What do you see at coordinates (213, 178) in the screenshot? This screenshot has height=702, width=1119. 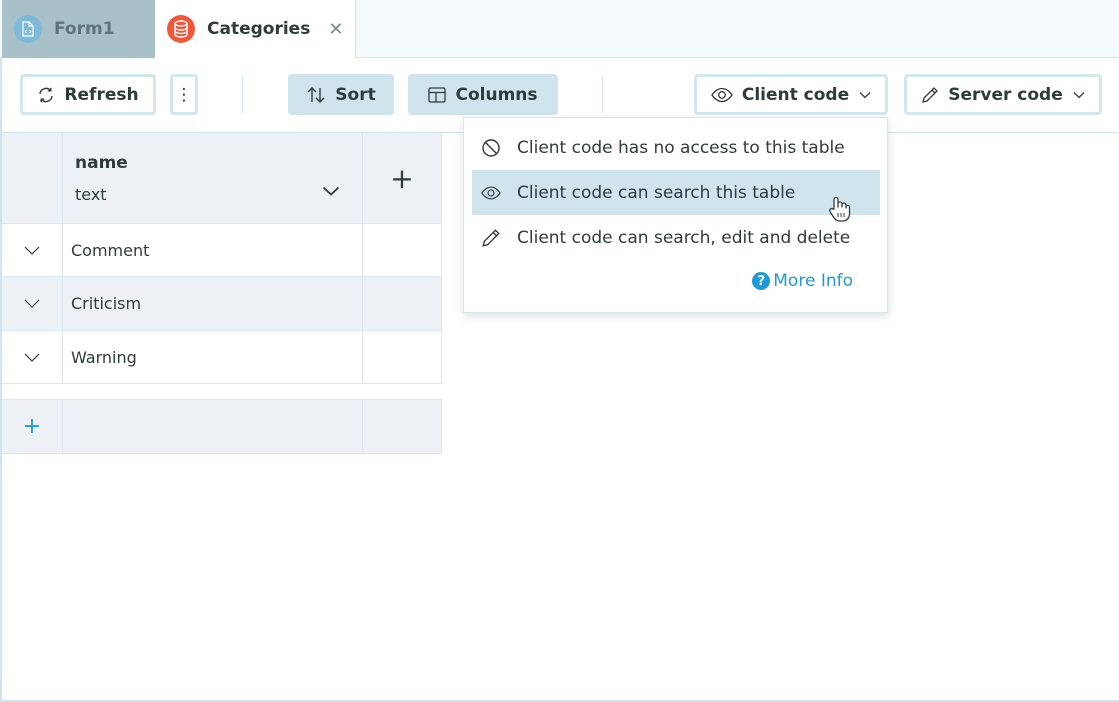 I see `column-header-name: name text` at bounding box center [213, 178].